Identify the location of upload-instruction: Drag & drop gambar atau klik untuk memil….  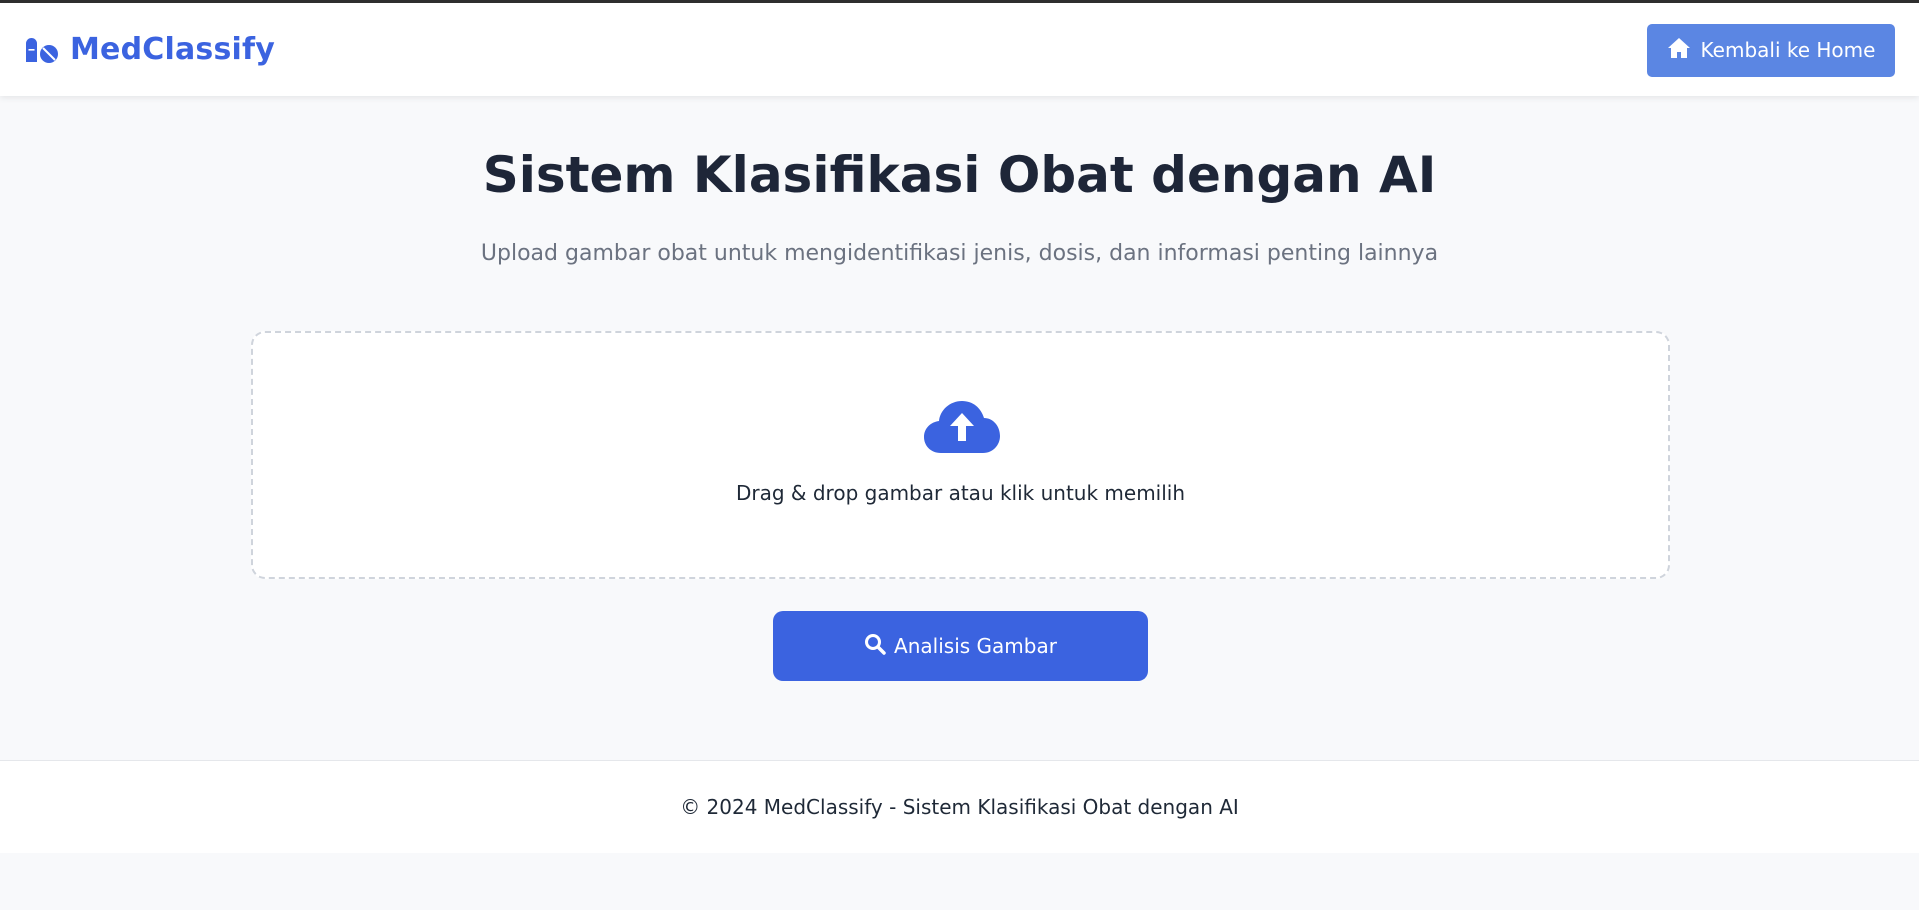
(960, 493).